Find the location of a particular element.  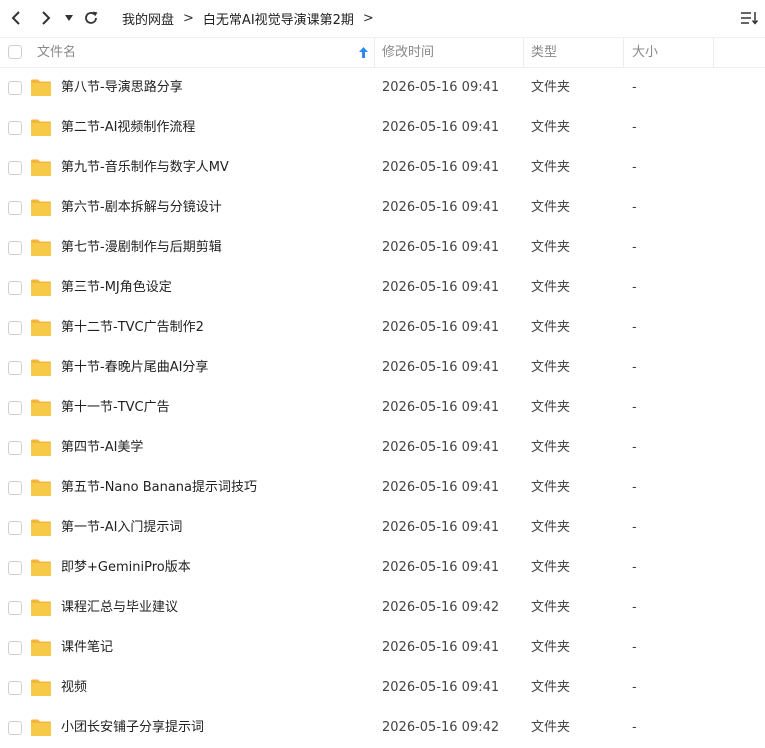

file-name: 第三节-MJ角色设定 is located at coordinates (116, 288).